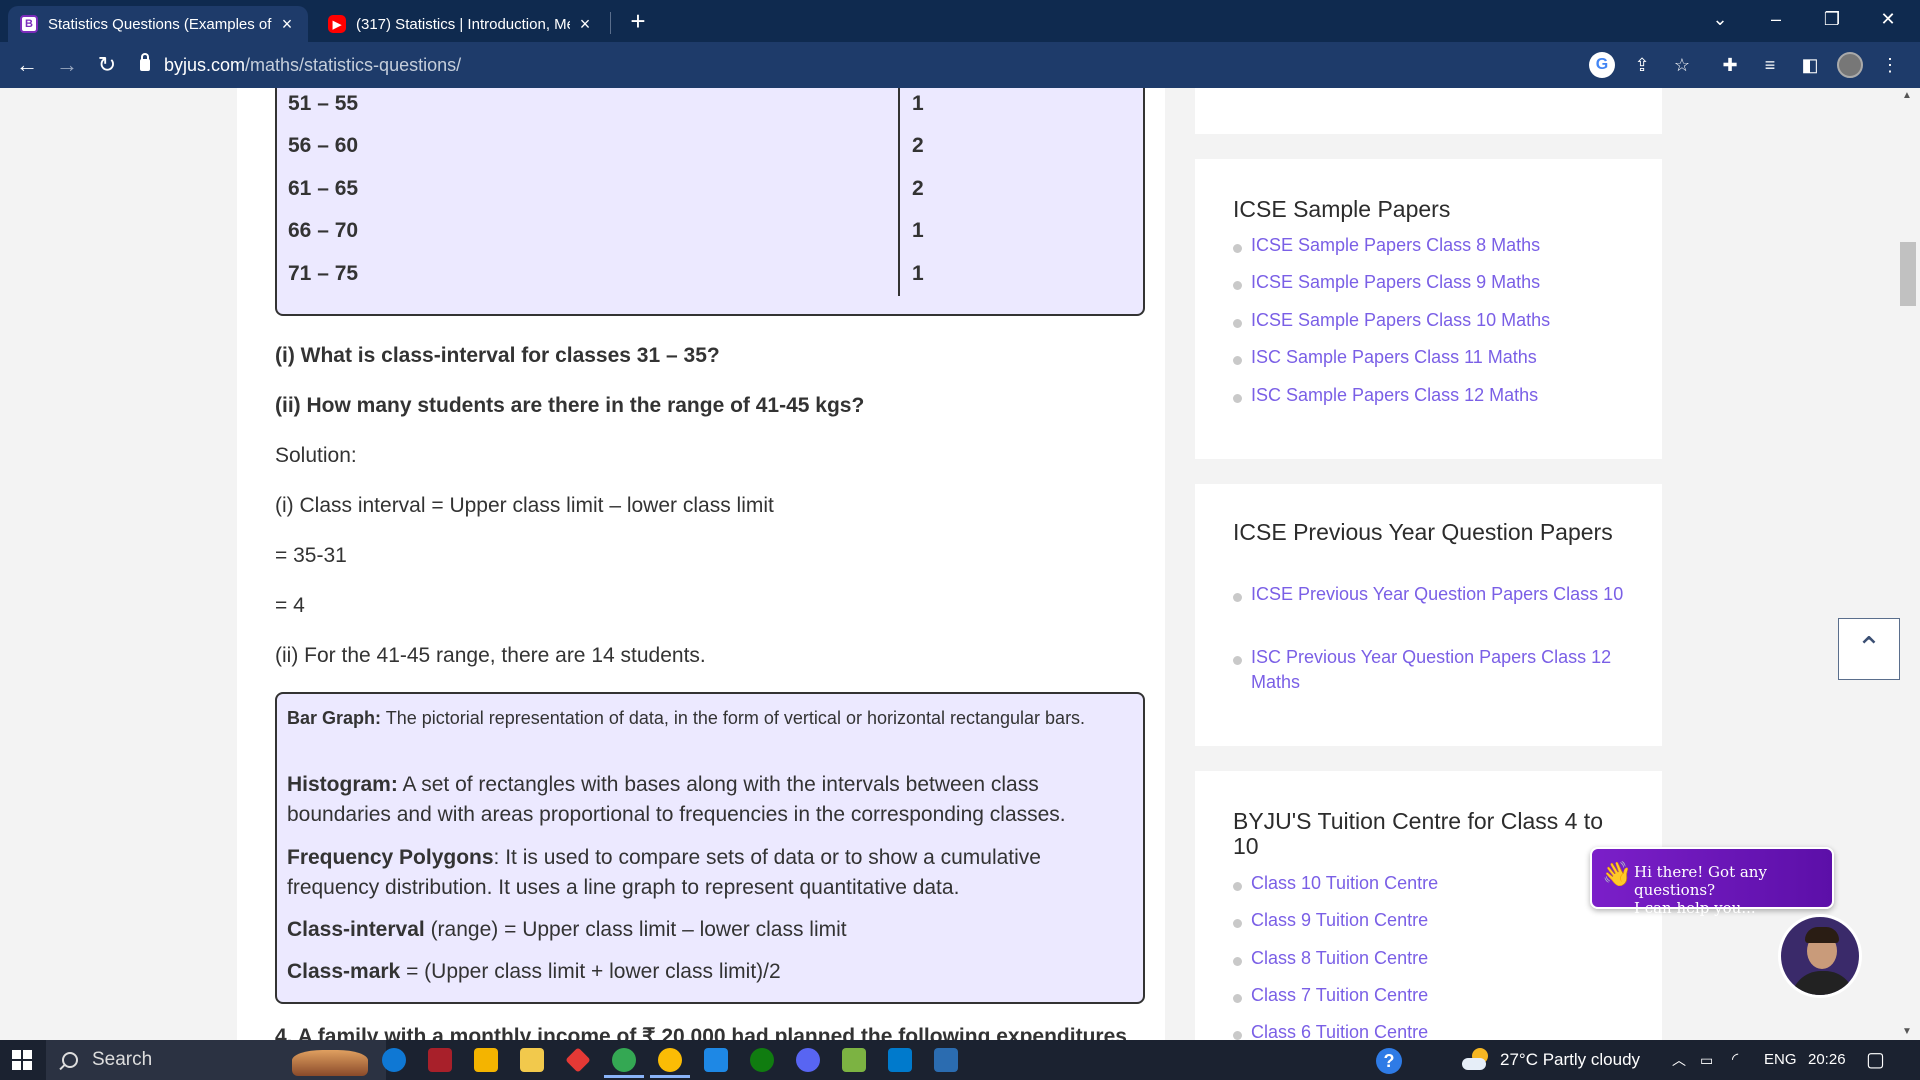 The height and width of the screenshot is (1080, 1920). I want to click on back-arrow-icon: ←, so click(27, 65).